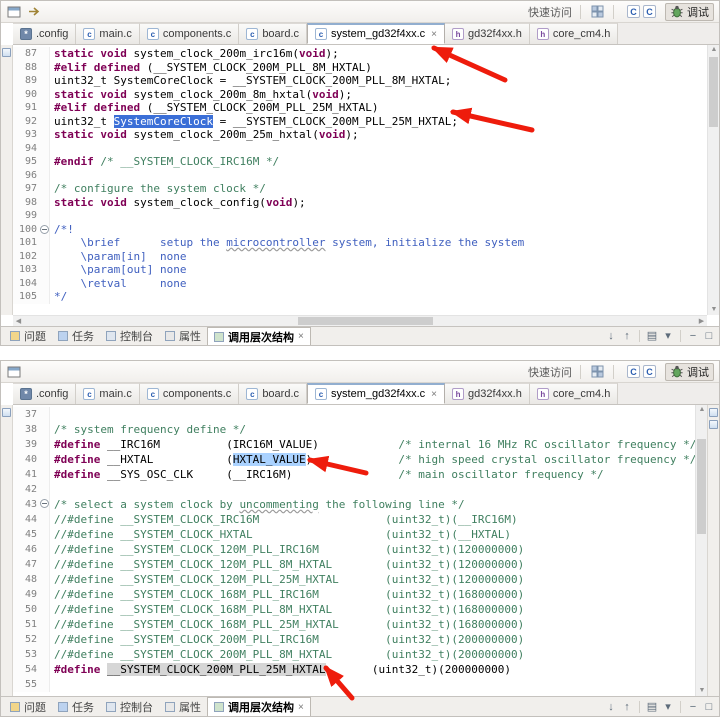 This screenshot has width=720, height=725. What do you see at coordinates (542, 394) in the screenshot?
I see `h-file-icon: h` at bounding box center [542, 394].